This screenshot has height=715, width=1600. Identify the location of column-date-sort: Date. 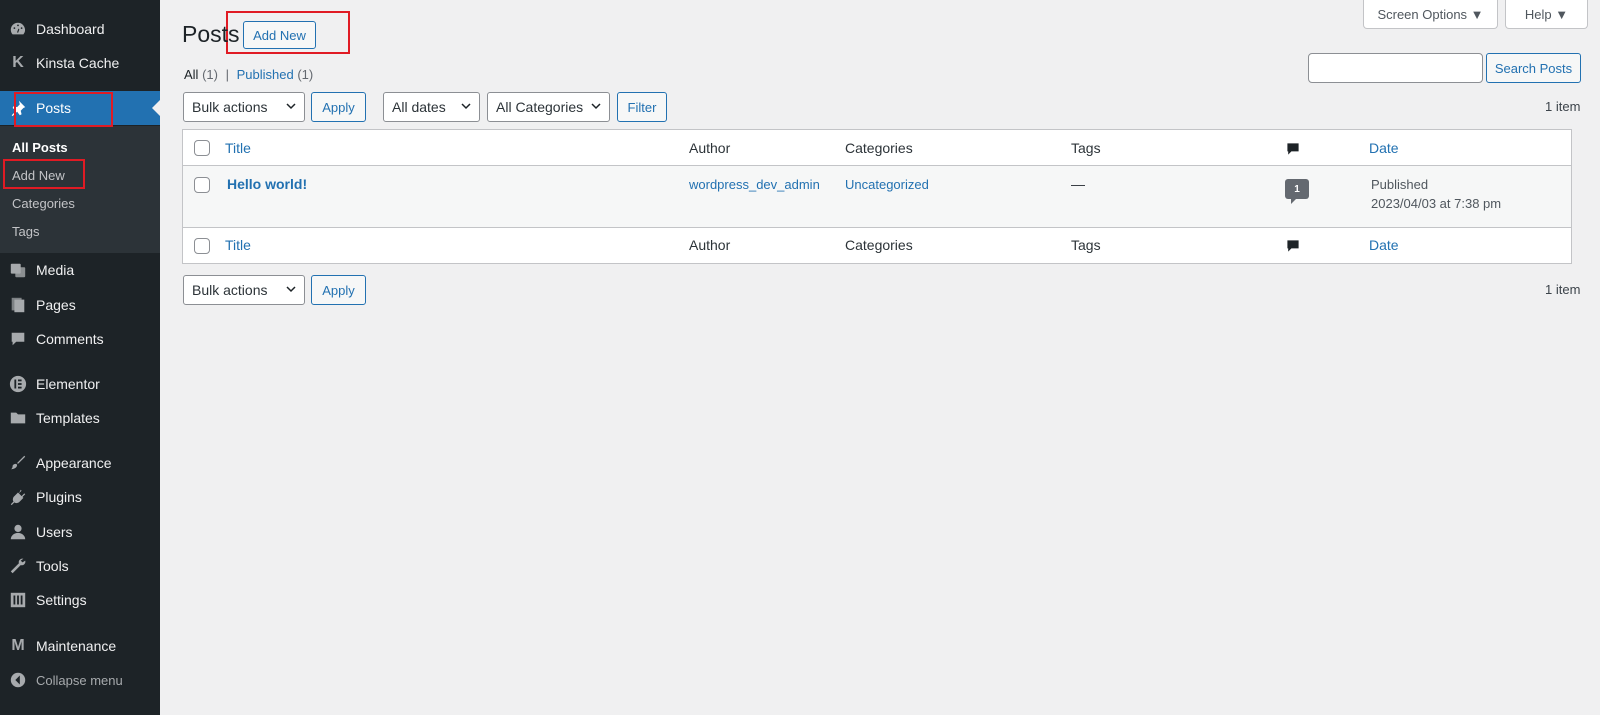
(1384, 148).